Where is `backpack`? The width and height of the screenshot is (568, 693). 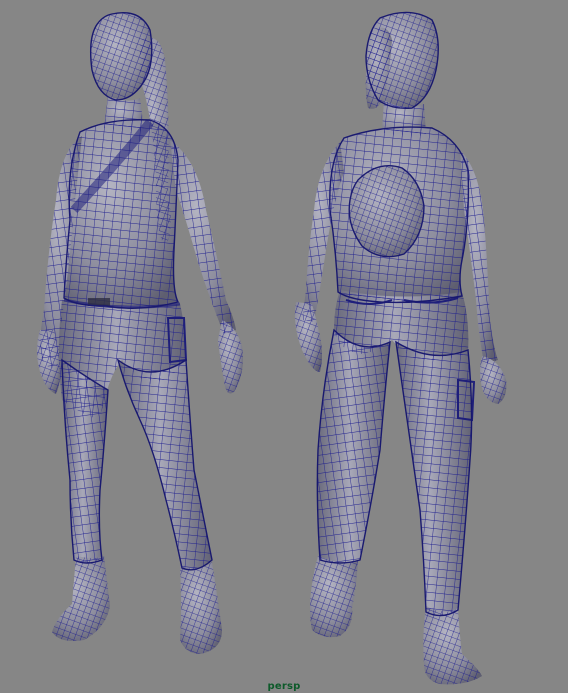 backpack is located at coordinates (386, 211).